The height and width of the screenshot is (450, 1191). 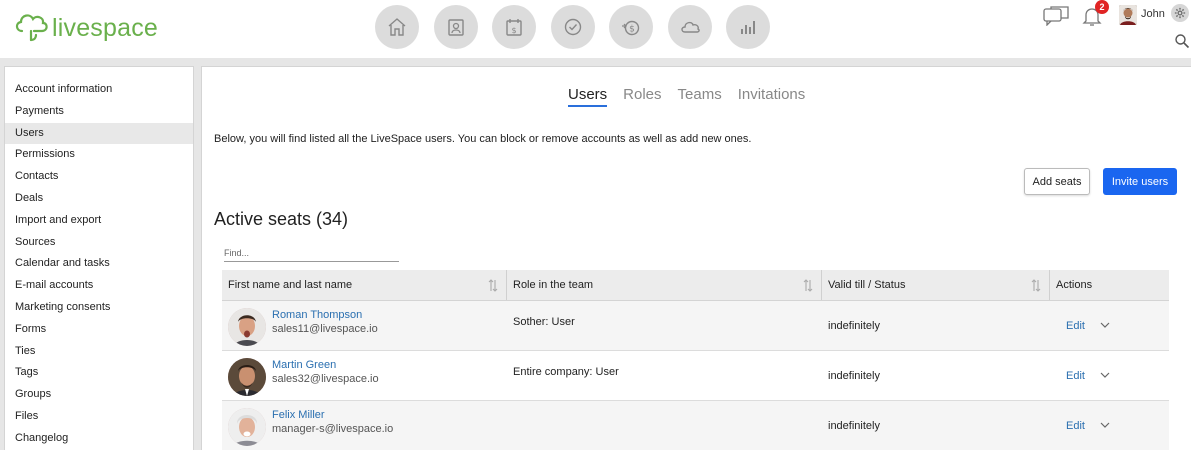 I want to click on nav-calendar: $, so click(x=514, y=27).